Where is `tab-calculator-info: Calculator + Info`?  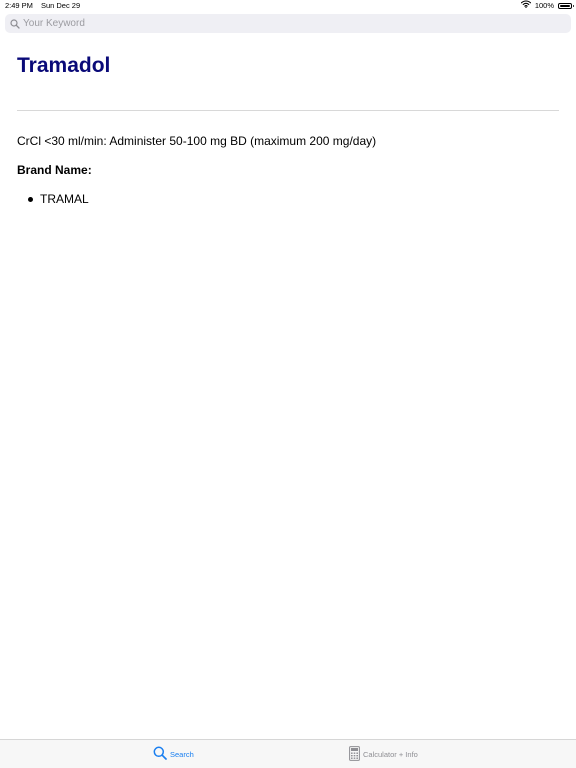
tab-calculator-info: Calculator + Info is located at coordinates (383, 754).